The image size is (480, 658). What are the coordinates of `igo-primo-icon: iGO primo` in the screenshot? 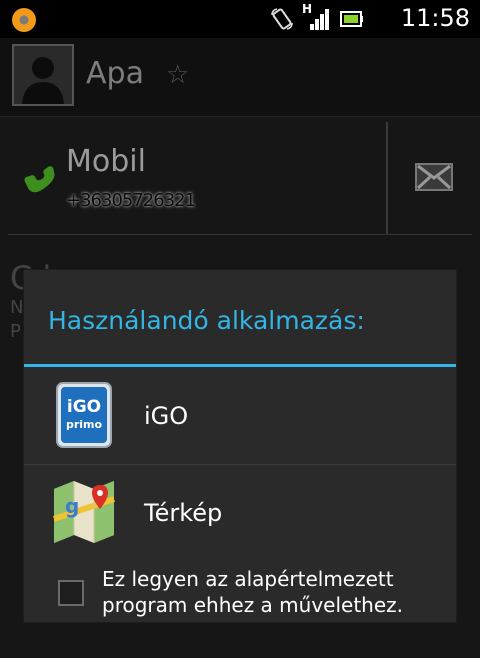 It's located at (84, 415).